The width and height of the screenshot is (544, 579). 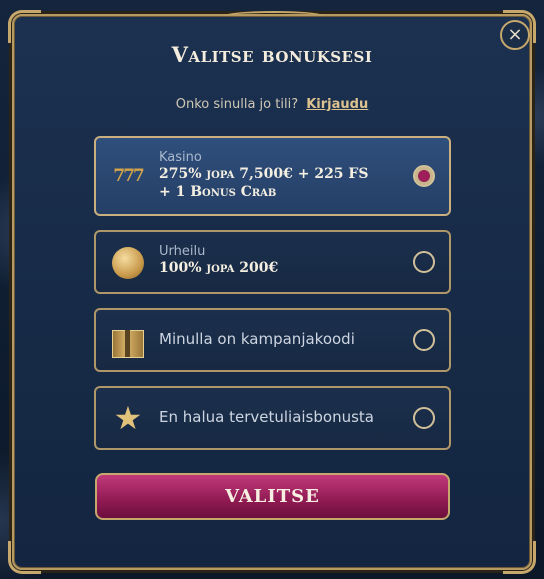 I want to click on star-icon: ★, so click(x=128, y=418).